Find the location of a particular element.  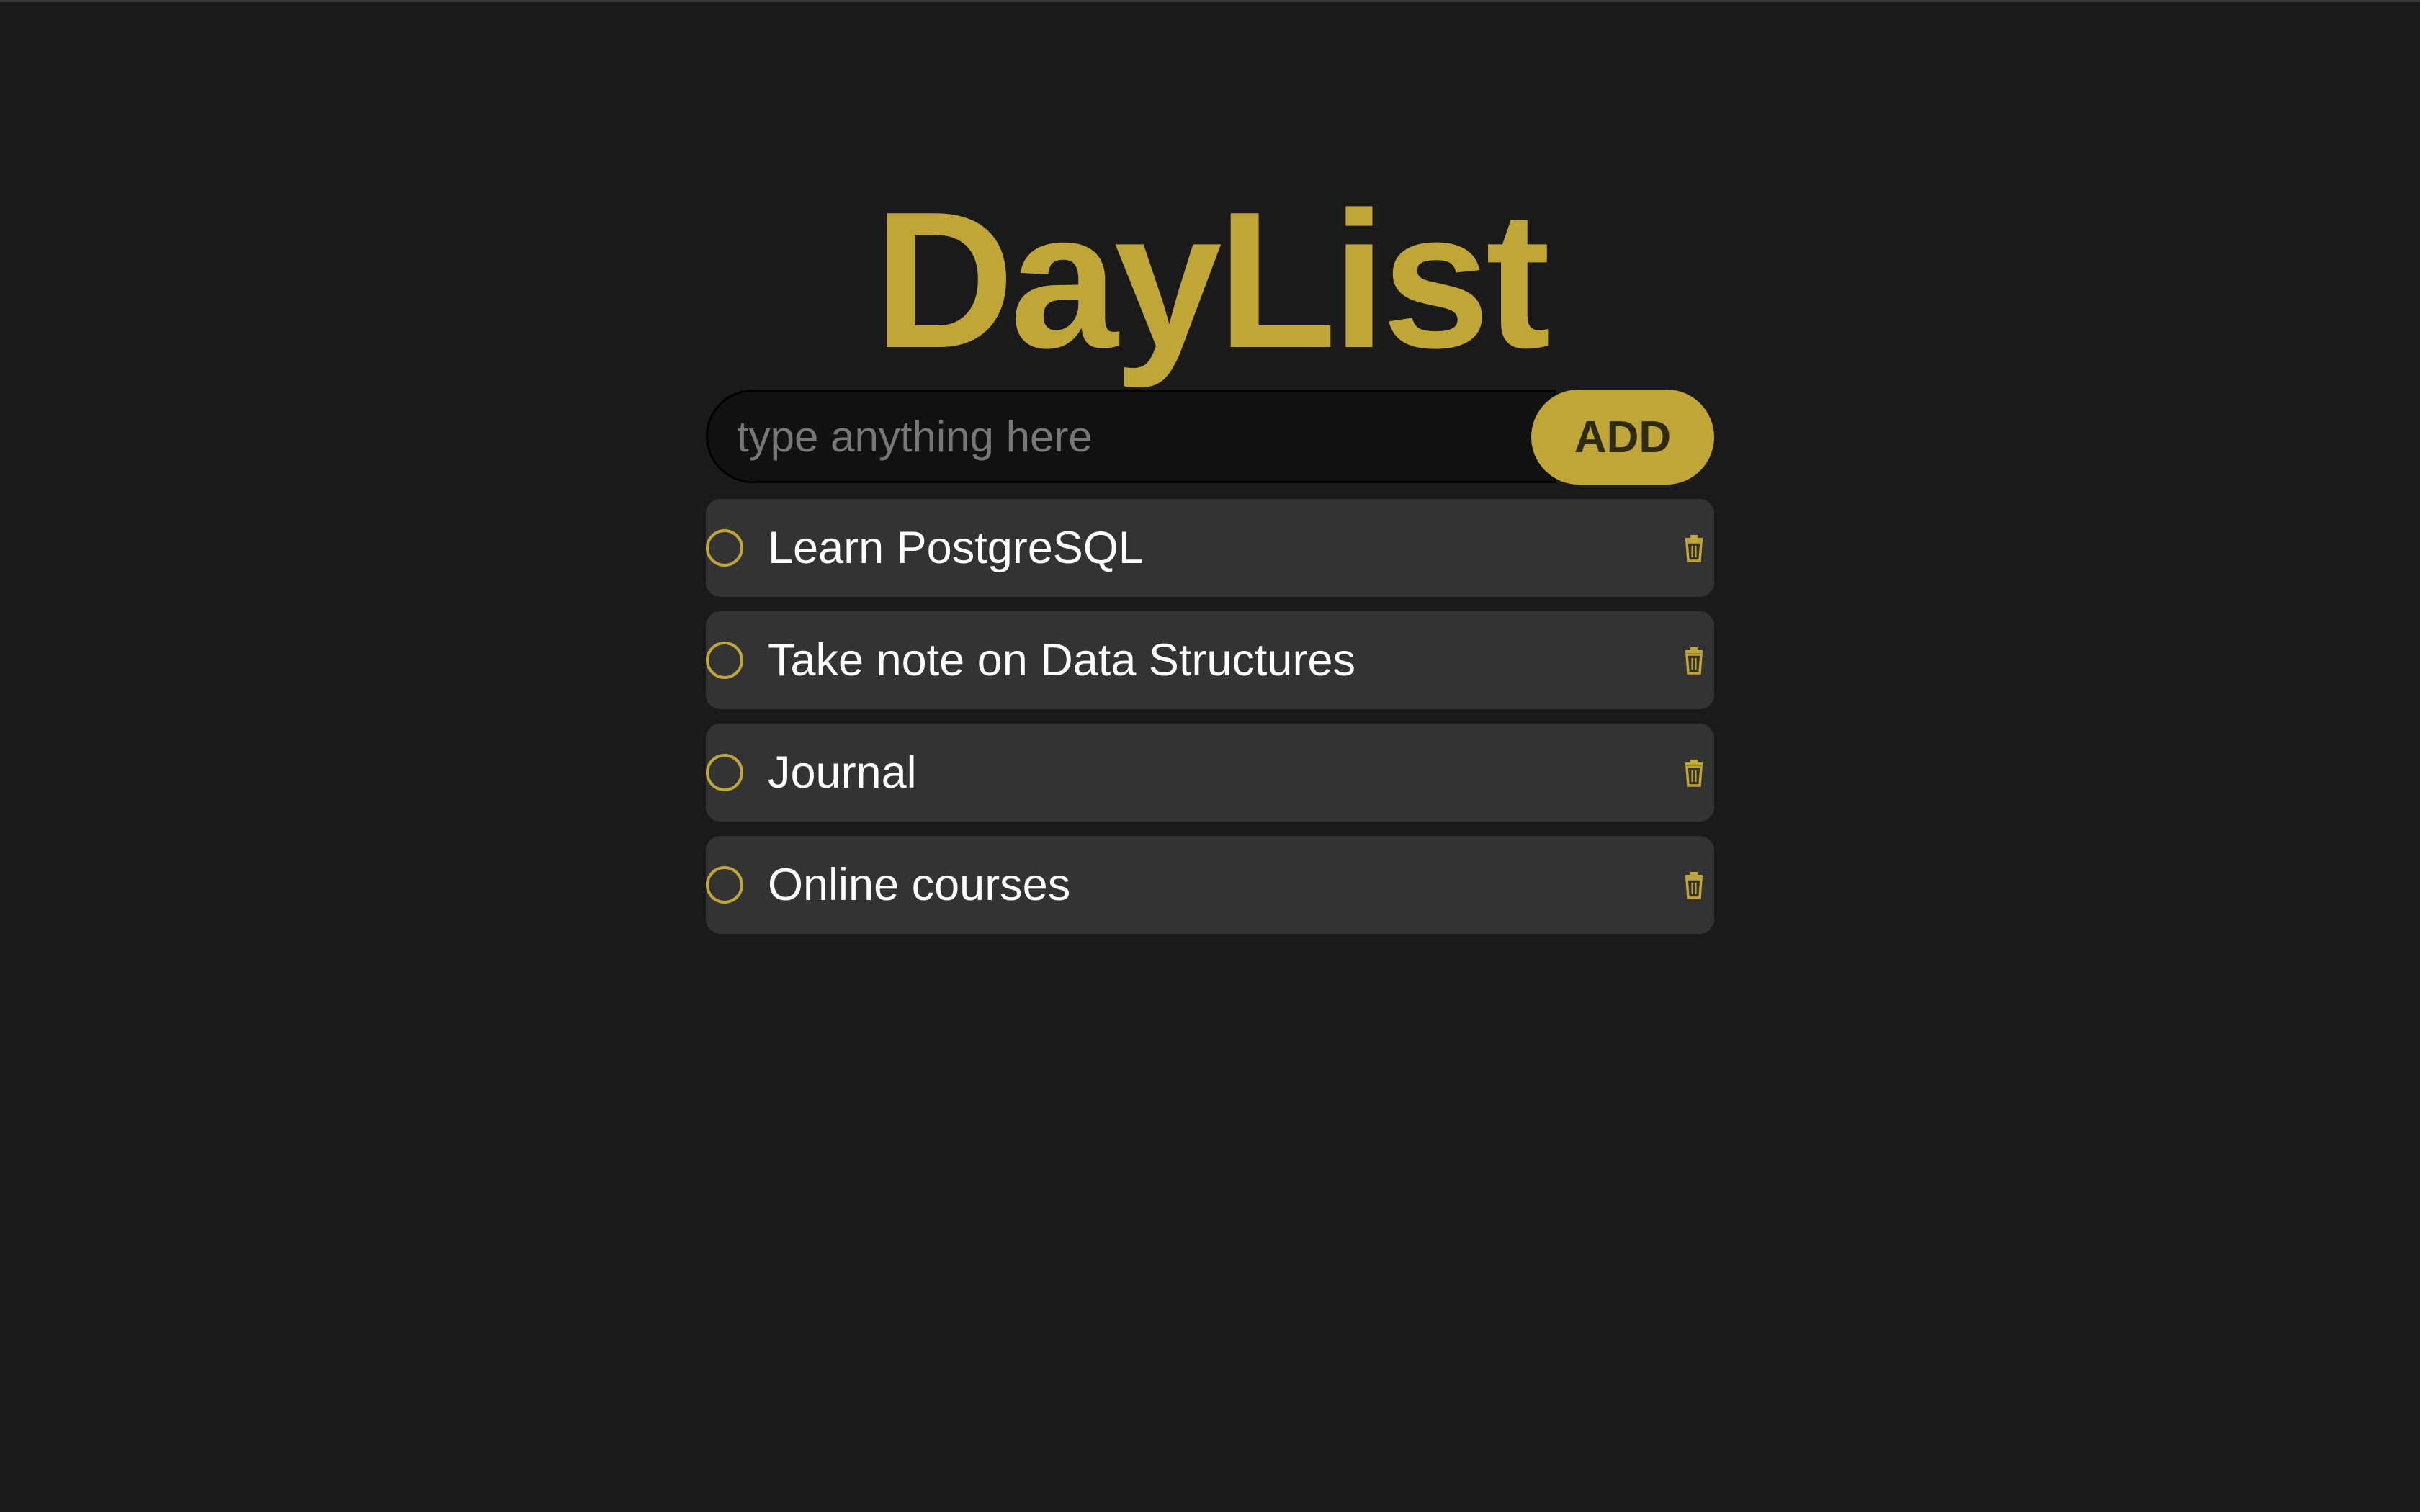

todo-item: Journal is located at coordinates (1210, 773).